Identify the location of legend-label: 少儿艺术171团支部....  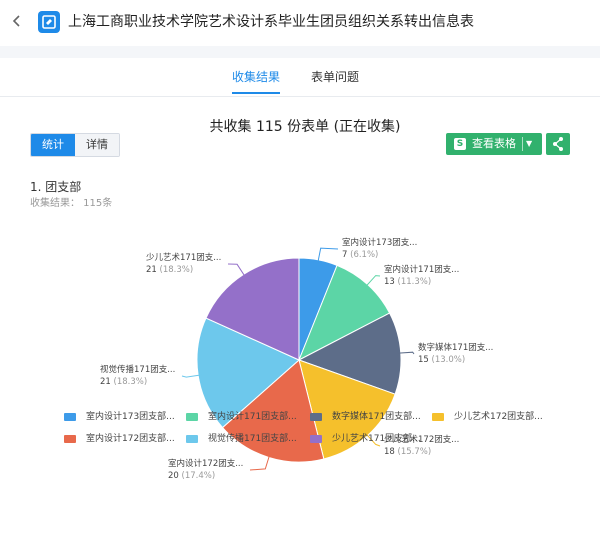
(376, 439).